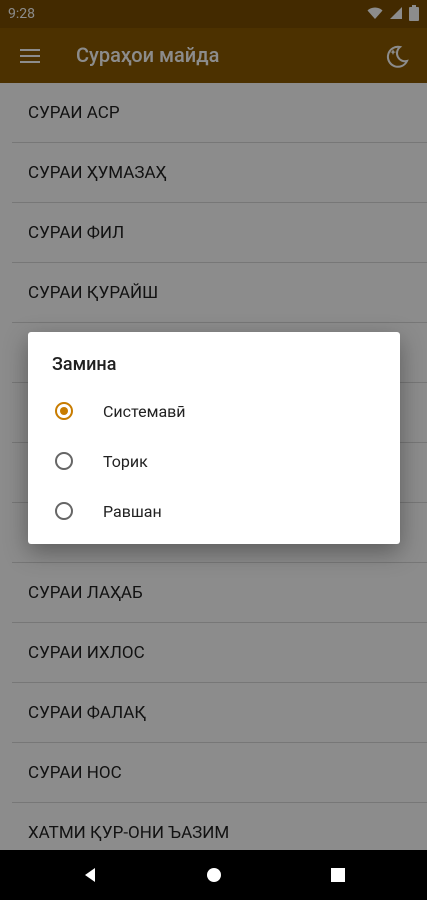 The image size is (427, 900). Describe the element at coordinates (338, 875) in the screenshot. I see `recents-icon` at that location.